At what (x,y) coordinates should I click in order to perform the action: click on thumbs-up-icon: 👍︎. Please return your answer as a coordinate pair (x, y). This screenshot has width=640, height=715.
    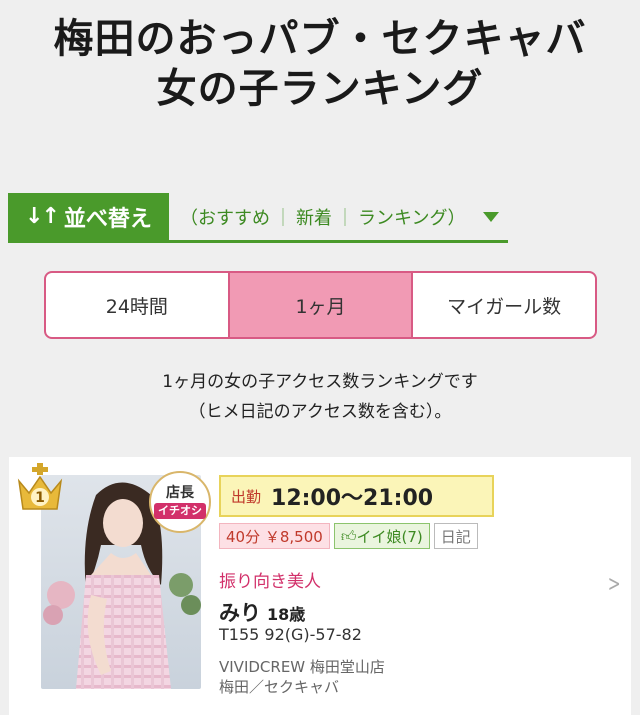
    Looking at the image, I should click on (348, 535).